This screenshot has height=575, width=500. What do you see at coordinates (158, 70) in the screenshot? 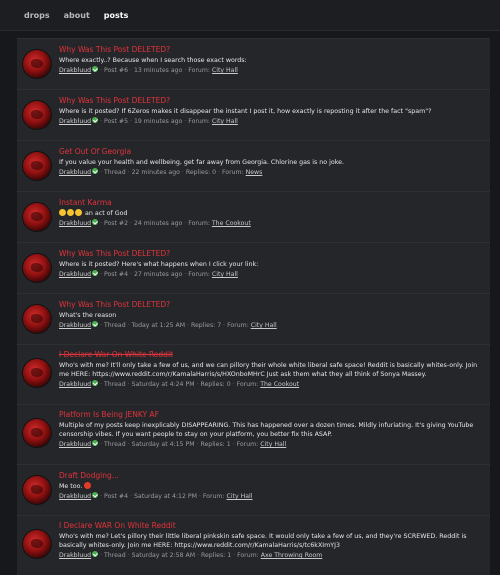
I see `post-time: 13 minutes ago` at bounding box center [158, 70].